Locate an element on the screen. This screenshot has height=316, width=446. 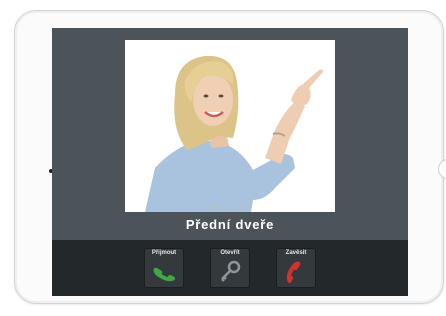
accept-call-button: Přijmout is located at coordinates (164, 268).